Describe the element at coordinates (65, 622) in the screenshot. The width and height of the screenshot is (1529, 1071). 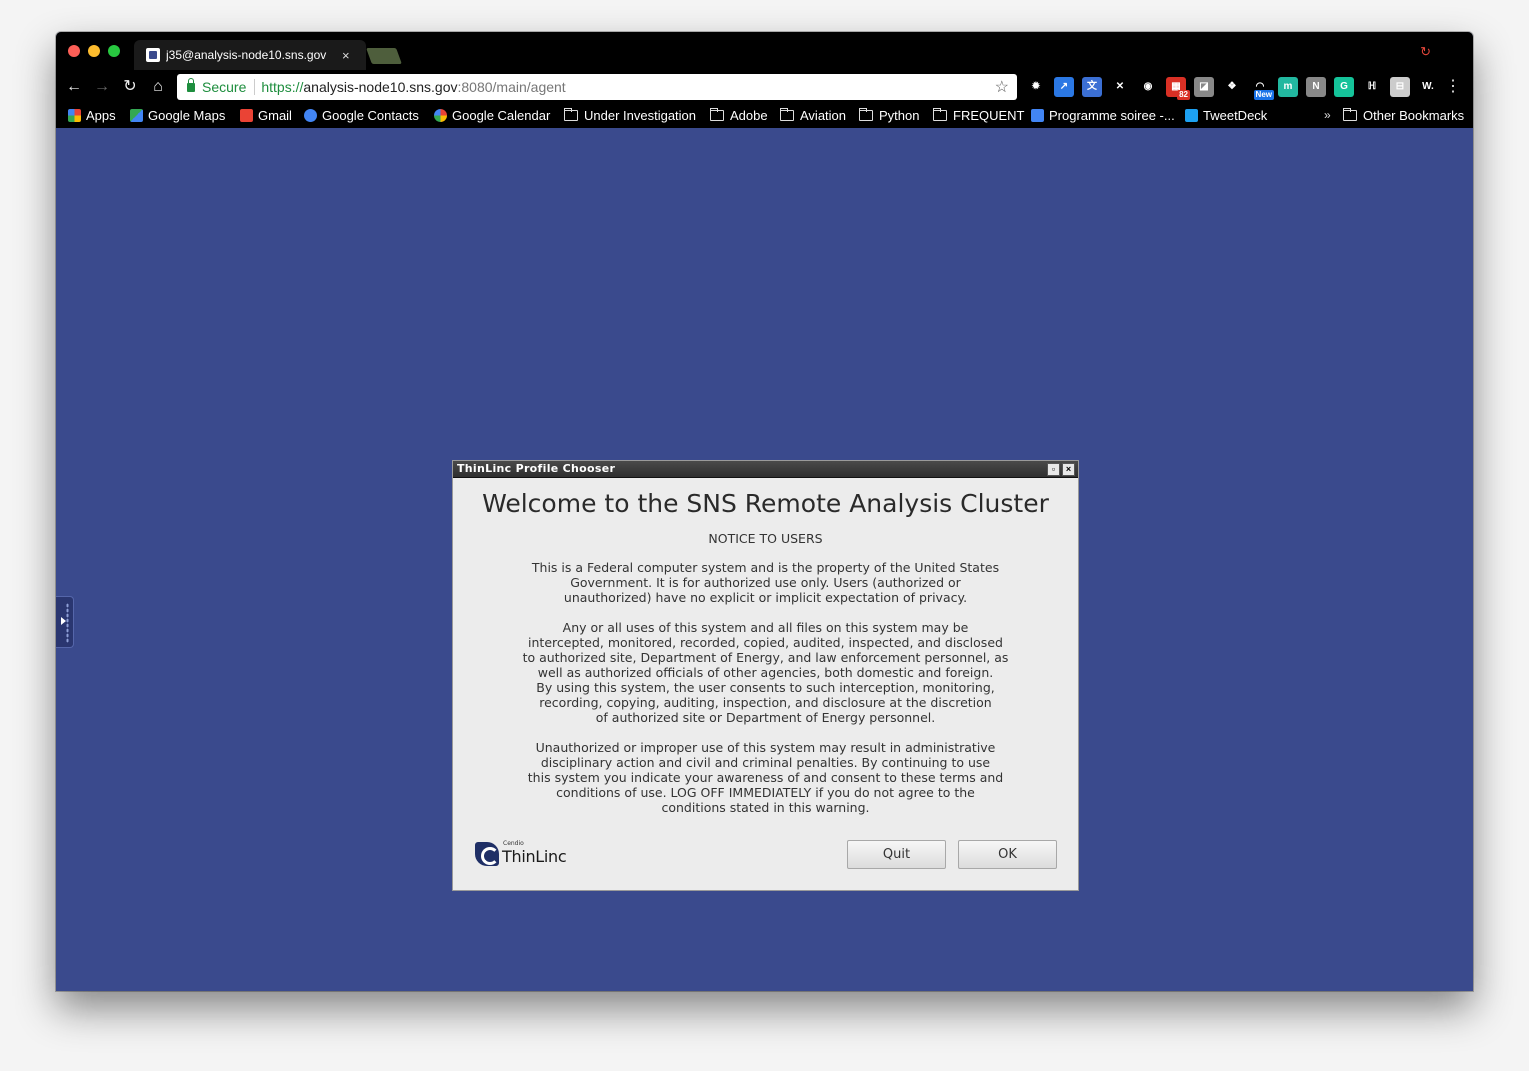
I see `side-panel-handle` at that location.